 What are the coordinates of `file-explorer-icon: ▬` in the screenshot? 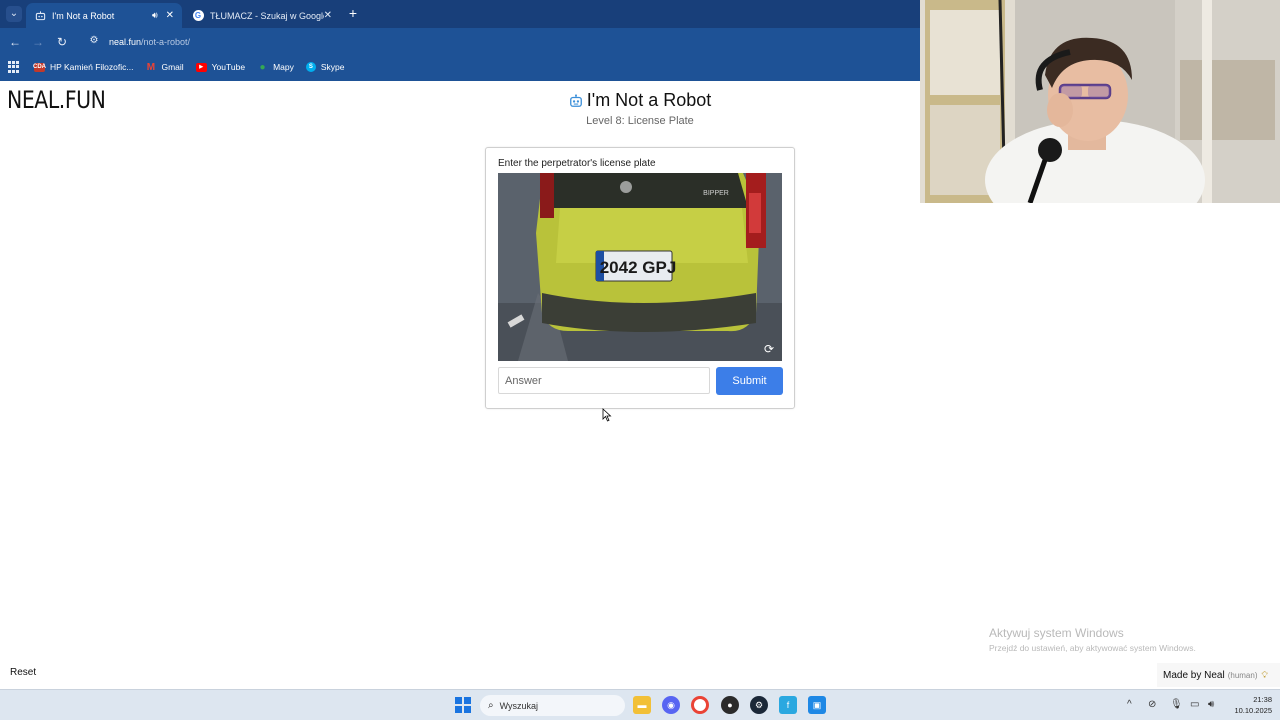 It's located at (642, 705).